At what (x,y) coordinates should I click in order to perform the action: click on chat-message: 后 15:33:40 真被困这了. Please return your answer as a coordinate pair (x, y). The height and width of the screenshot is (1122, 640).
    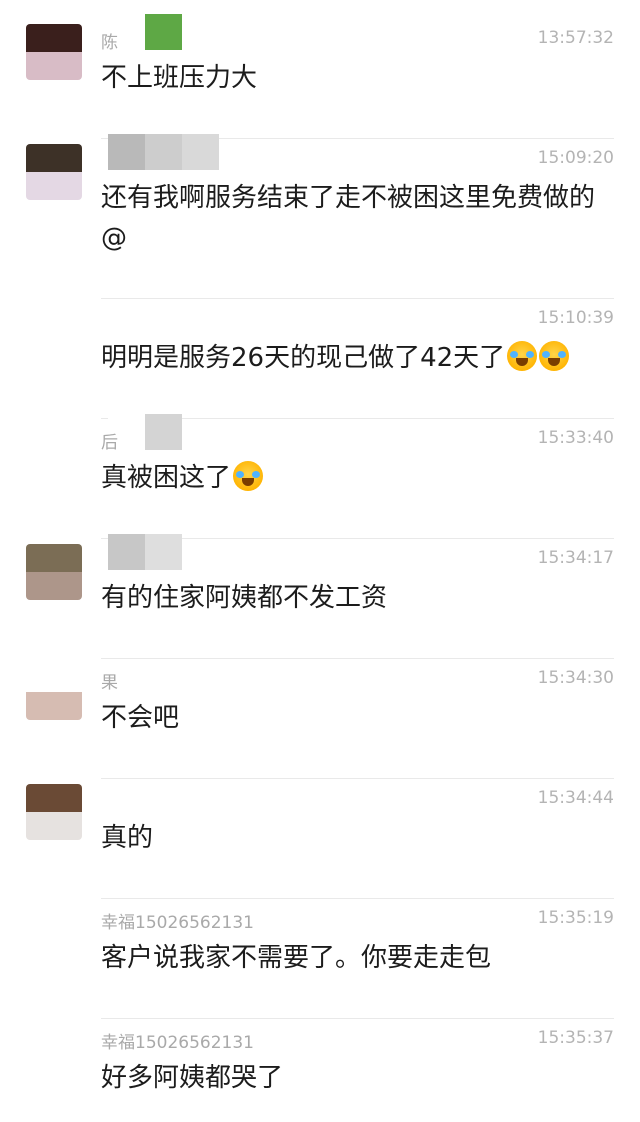
    Looking at the image, I should click on (320, 477).